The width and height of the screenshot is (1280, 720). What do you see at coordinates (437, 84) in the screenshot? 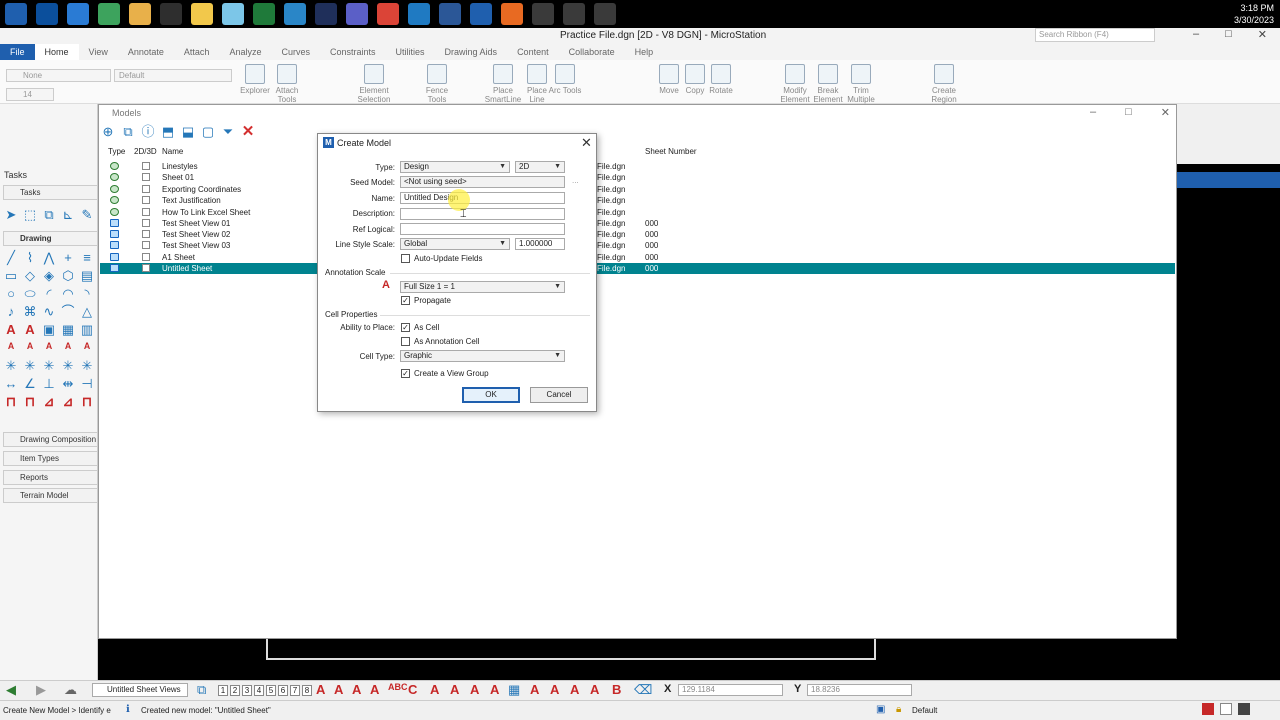
I see `fence-tools-button: Fence Tools` at bounding box center [437, 84].